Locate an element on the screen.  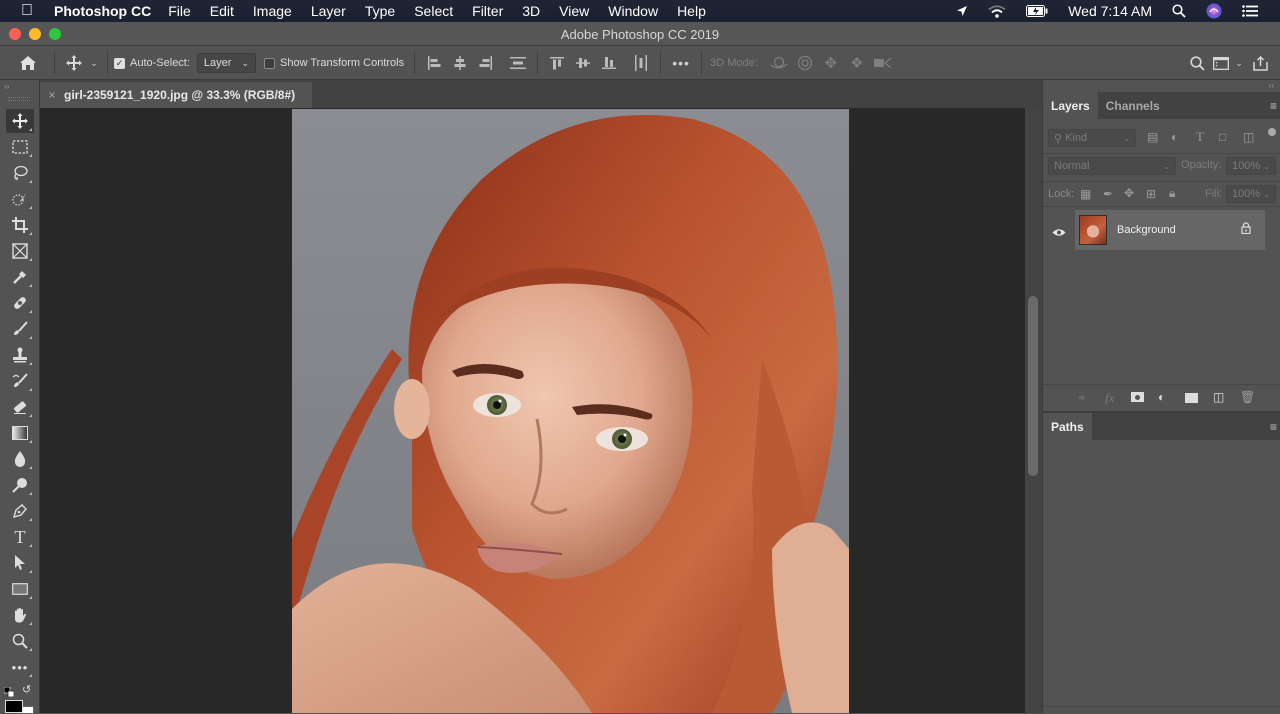
menu-layer: Layer is located at coordinates (328, 11).